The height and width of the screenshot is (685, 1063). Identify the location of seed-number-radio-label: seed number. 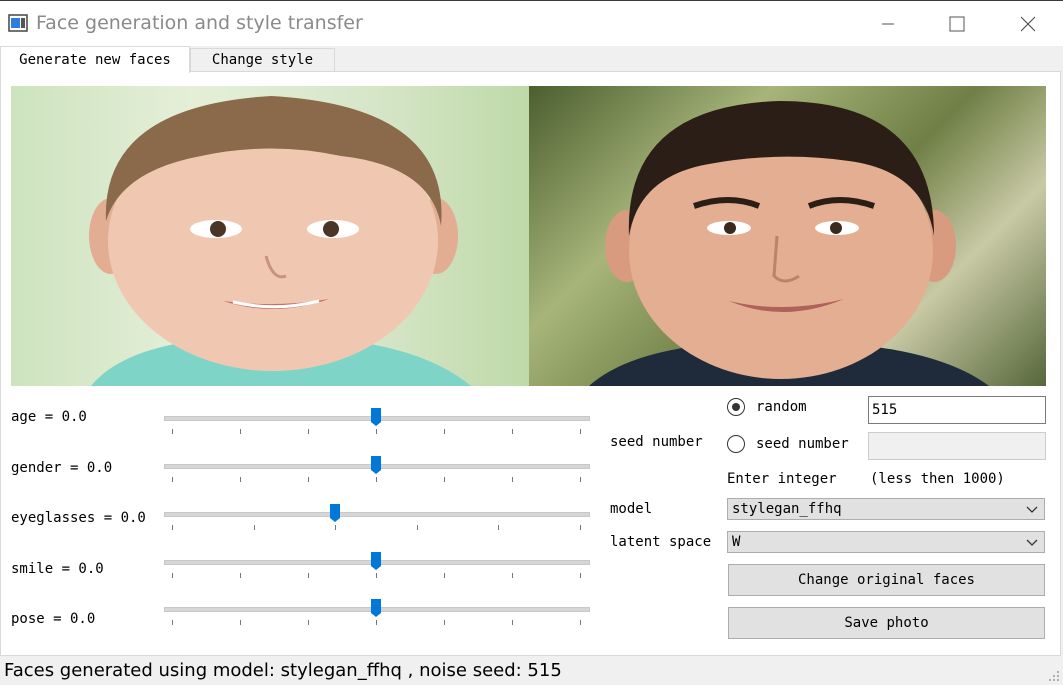
(802, 444).